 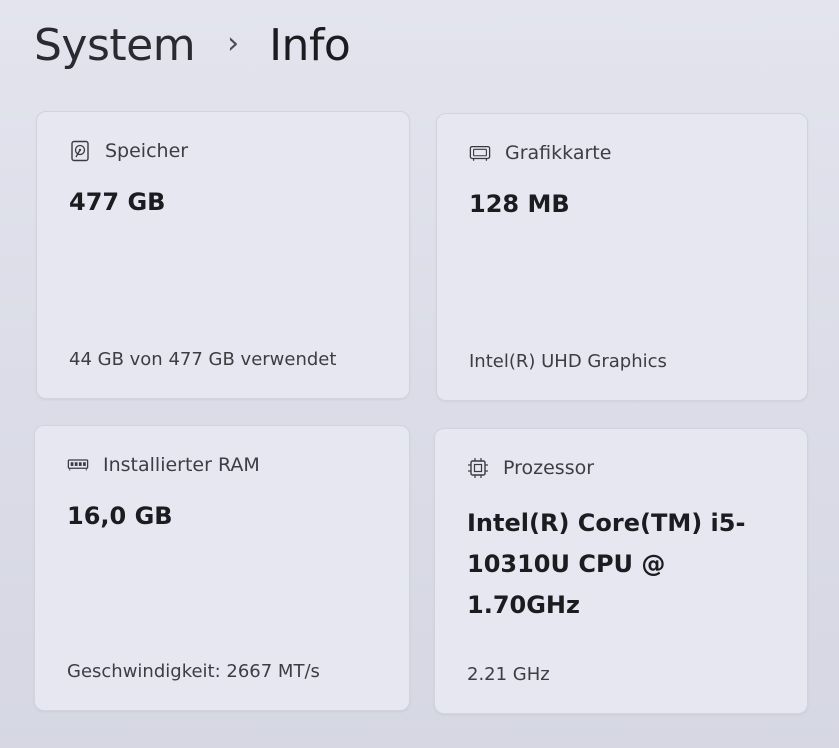 What do you see at coordinates (147, 151) in the screenshot?
I see `storage-label: Speicher` at bounding box center [147, 151].